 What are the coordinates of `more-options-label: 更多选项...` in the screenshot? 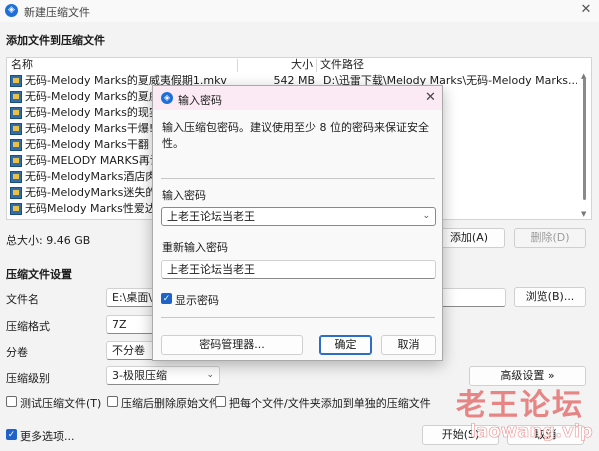 It's located at (47, 436).